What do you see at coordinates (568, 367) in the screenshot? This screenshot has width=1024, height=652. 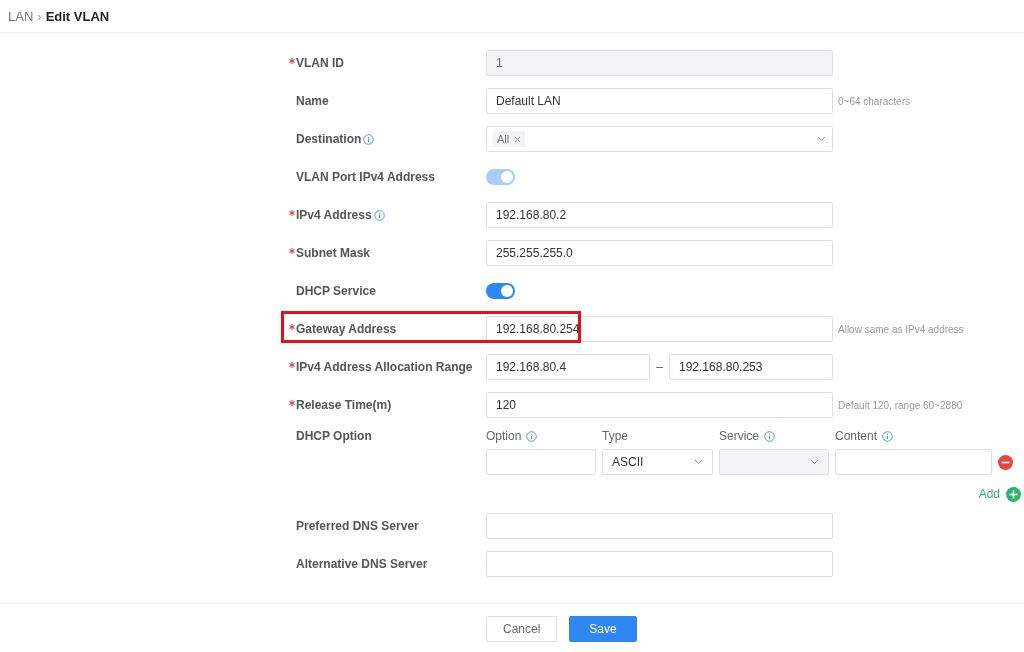 I see `text-field: 192.168.80.4` at bounding box center [568, 367].